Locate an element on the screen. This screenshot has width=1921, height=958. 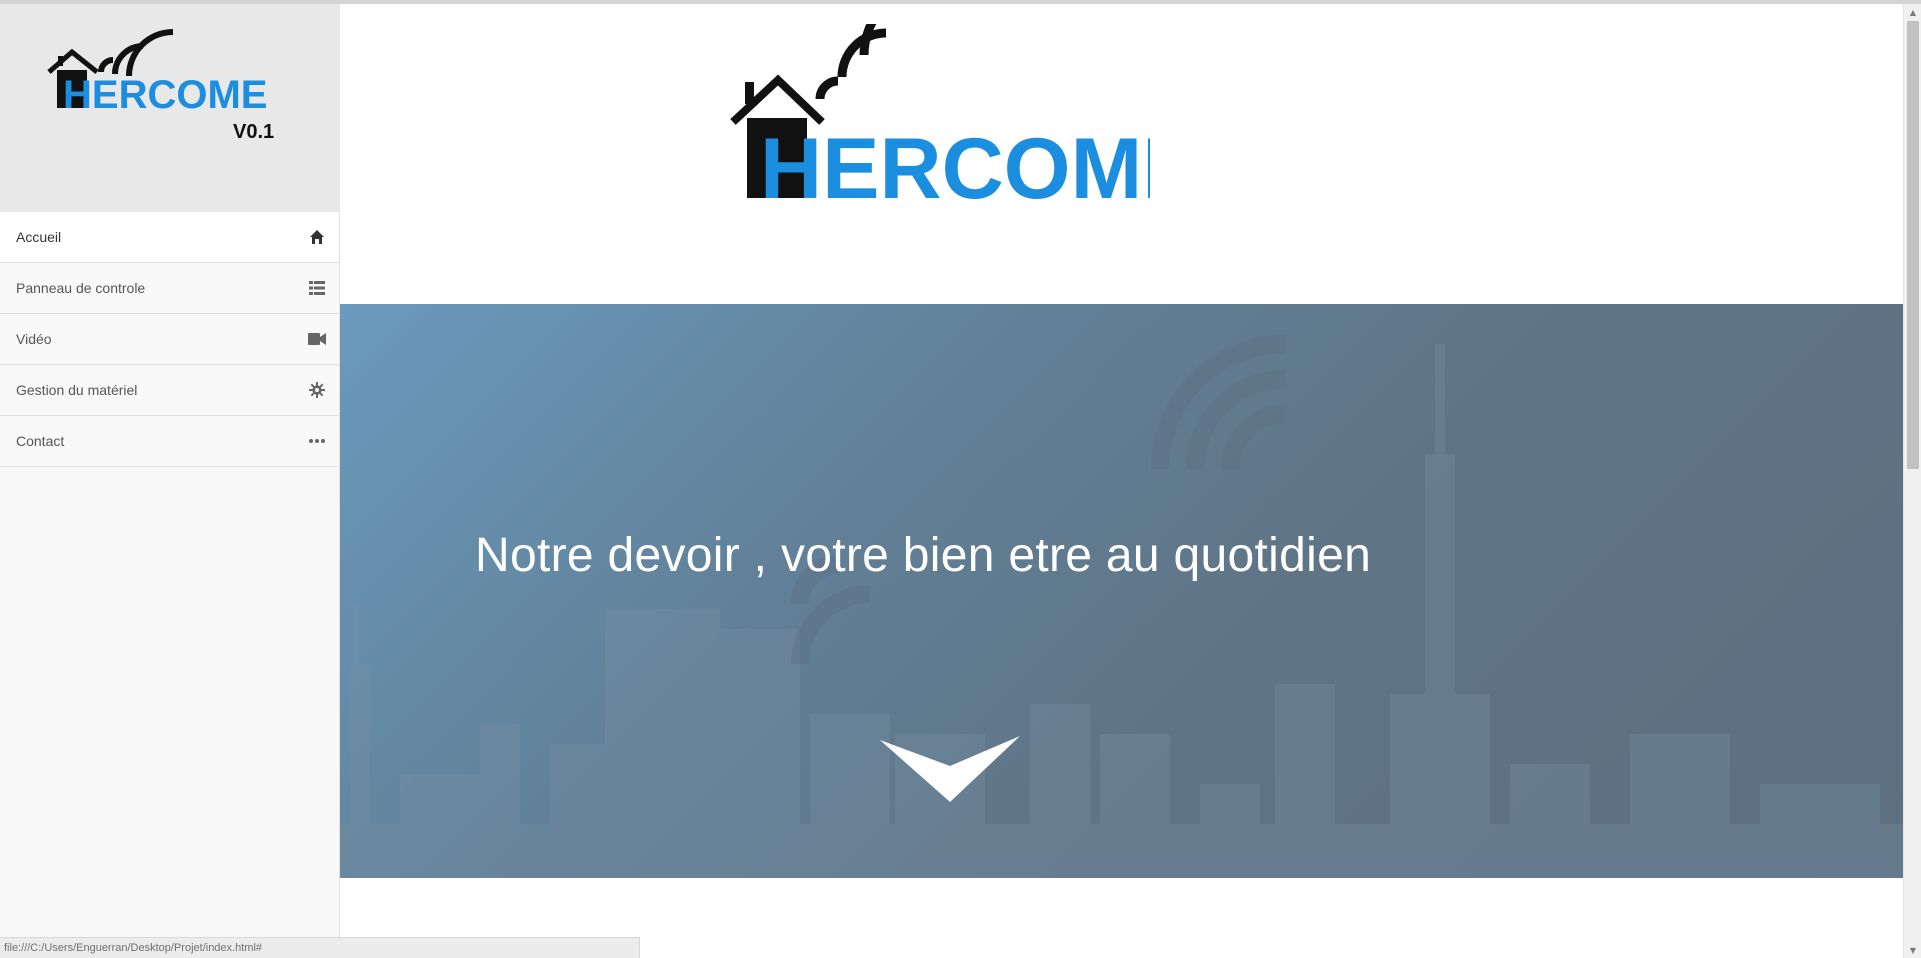
header-logo-text: HERCOME is located at coordinates (955, 169).